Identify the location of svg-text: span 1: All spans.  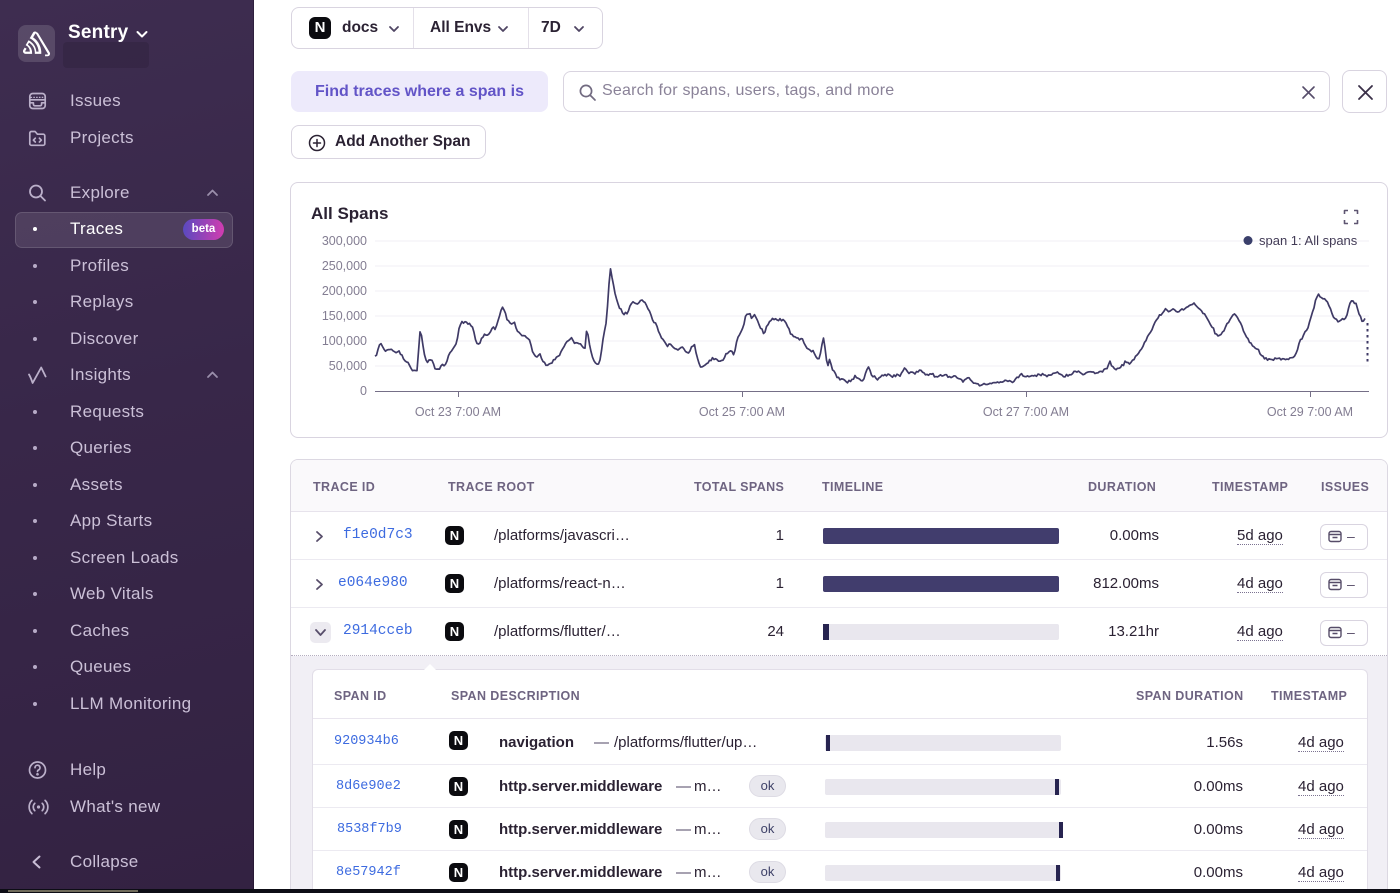
(1308, 240).